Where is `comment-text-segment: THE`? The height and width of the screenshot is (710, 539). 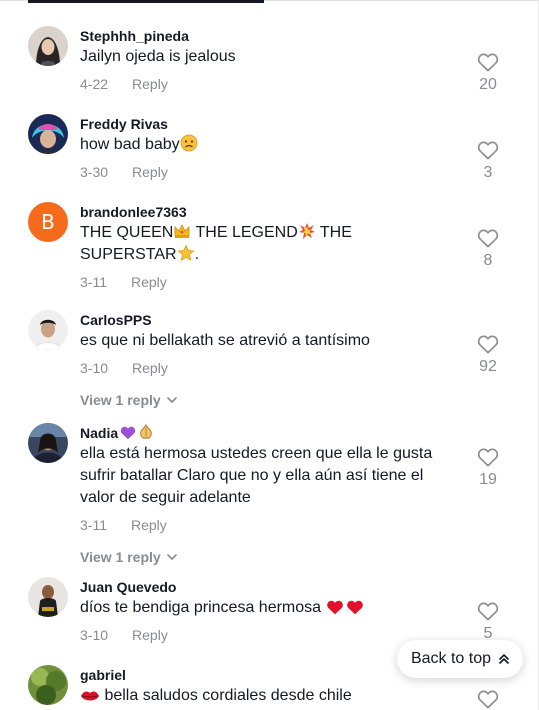
comment-text-segment: THE is located at coordinates (333, 232).